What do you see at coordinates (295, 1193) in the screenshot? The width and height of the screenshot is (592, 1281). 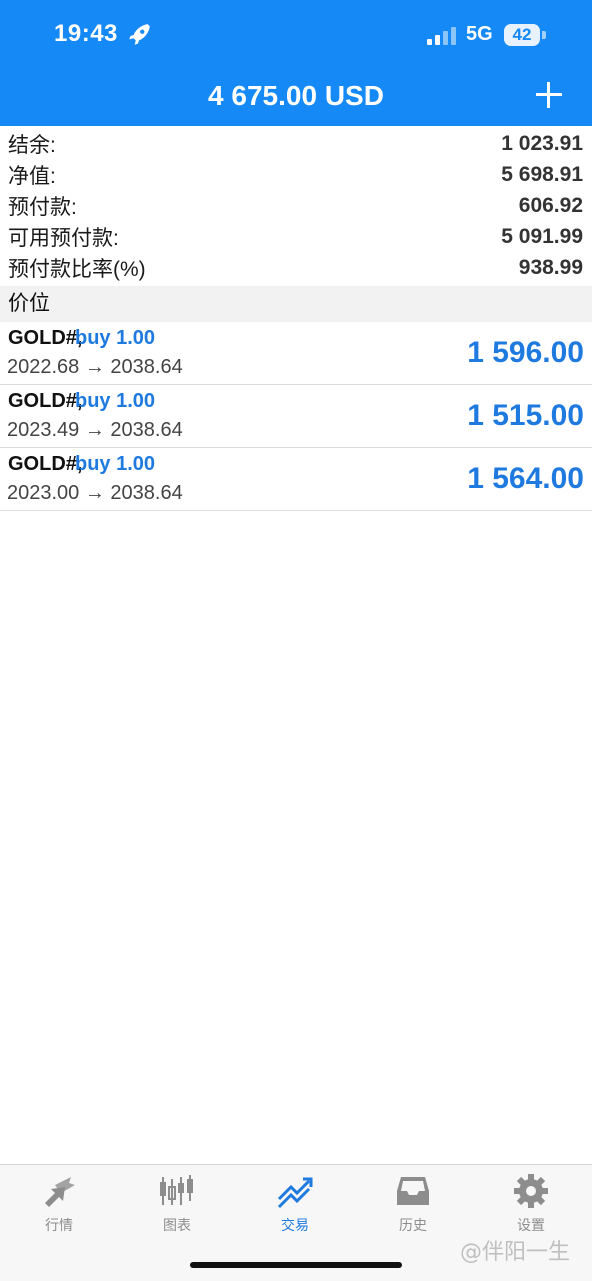 I see `trade-icon` at bounding box center [295, 1193].